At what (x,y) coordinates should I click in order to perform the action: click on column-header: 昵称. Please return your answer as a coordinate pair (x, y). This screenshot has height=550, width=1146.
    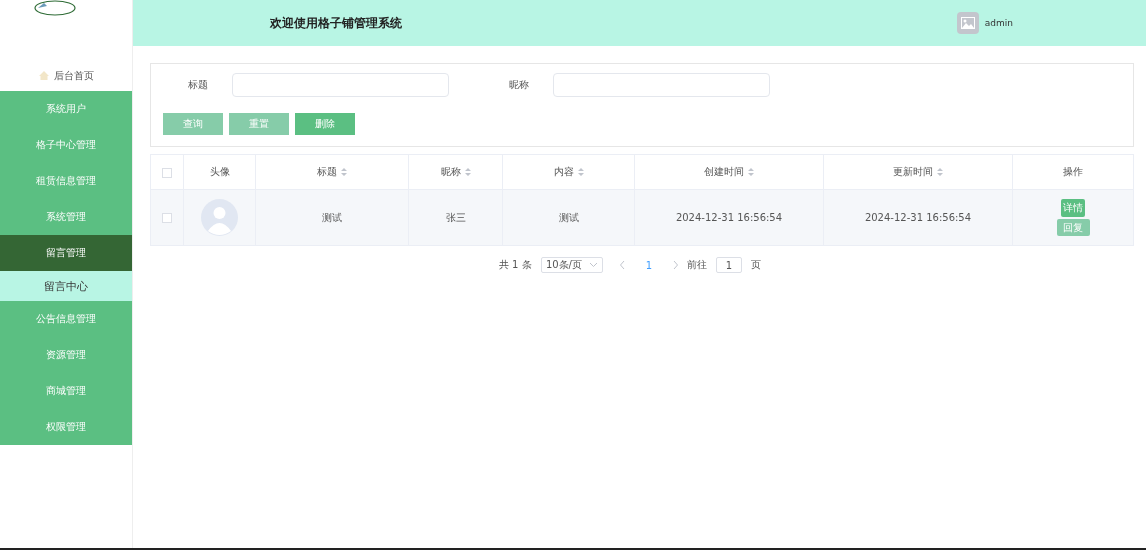
    Looking at the image, I should click on (455, 172).